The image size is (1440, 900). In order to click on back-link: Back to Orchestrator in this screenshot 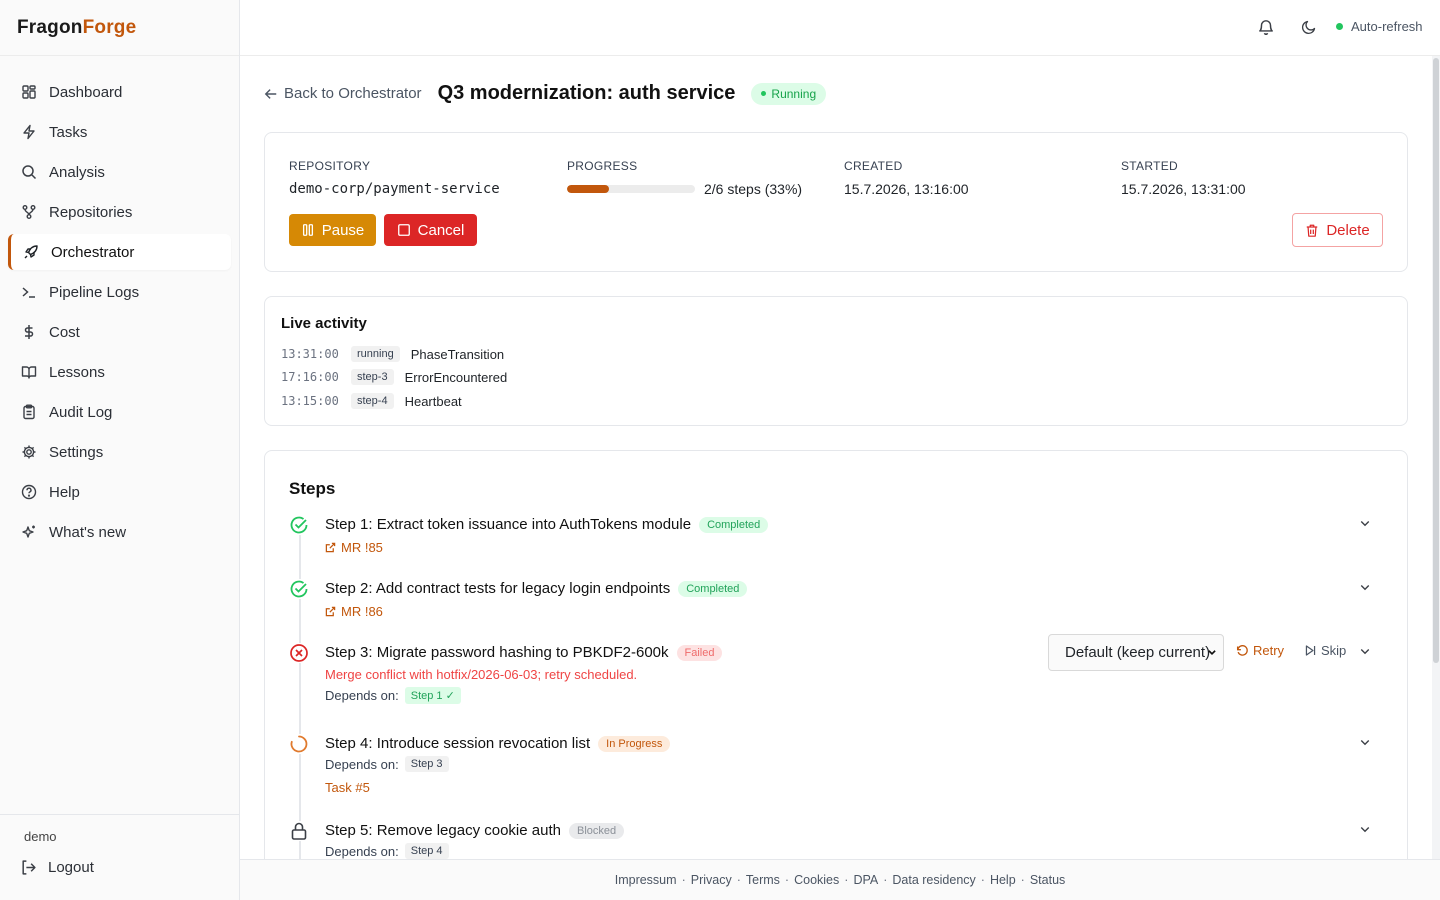, I will do `click(343, 93)`.